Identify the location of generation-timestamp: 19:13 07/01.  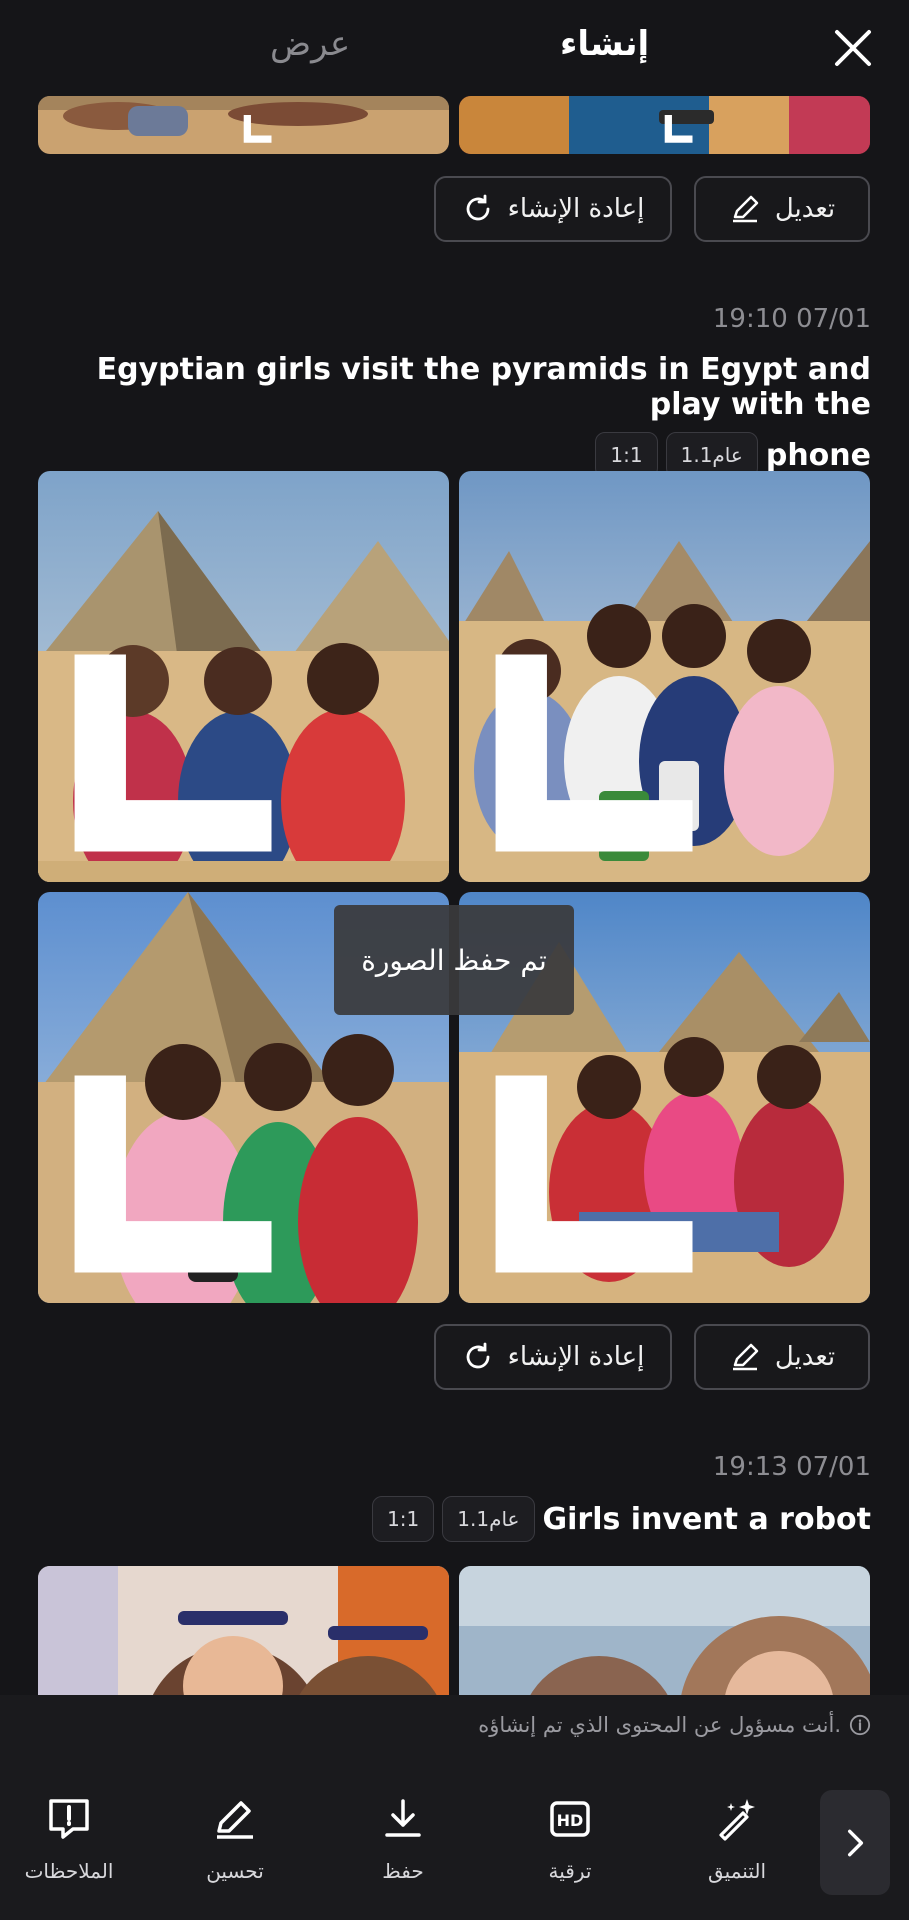
(791, 1467).